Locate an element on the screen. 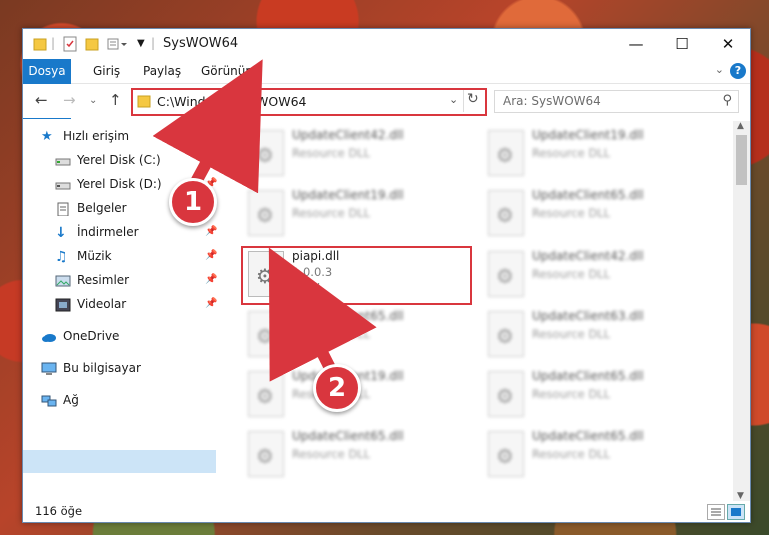 The height and width of the screenshot is (535, 769). callout-1: 1 is located at coordinates (193, 202).